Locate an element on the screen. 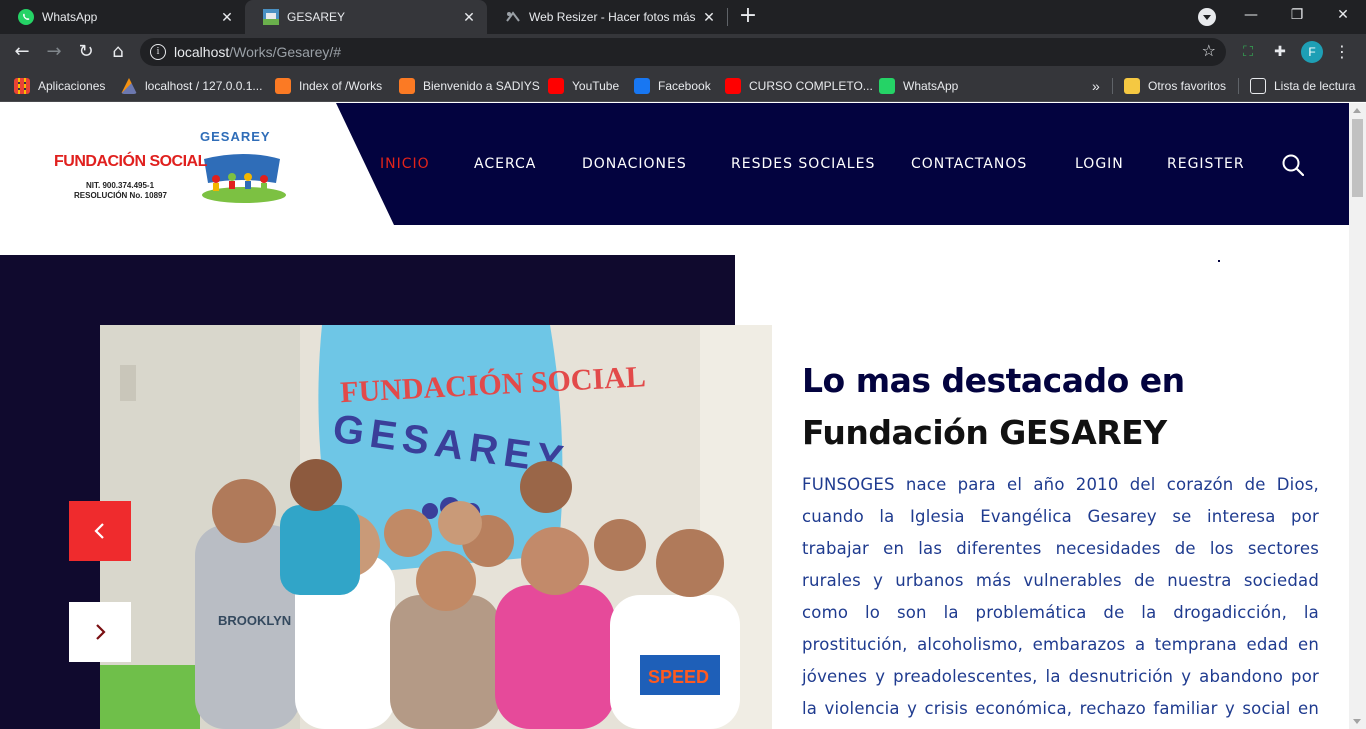 The width and height of the screenshot is (1366, 729). nav-login: LOGIN is located at coordinates (1099, 164).